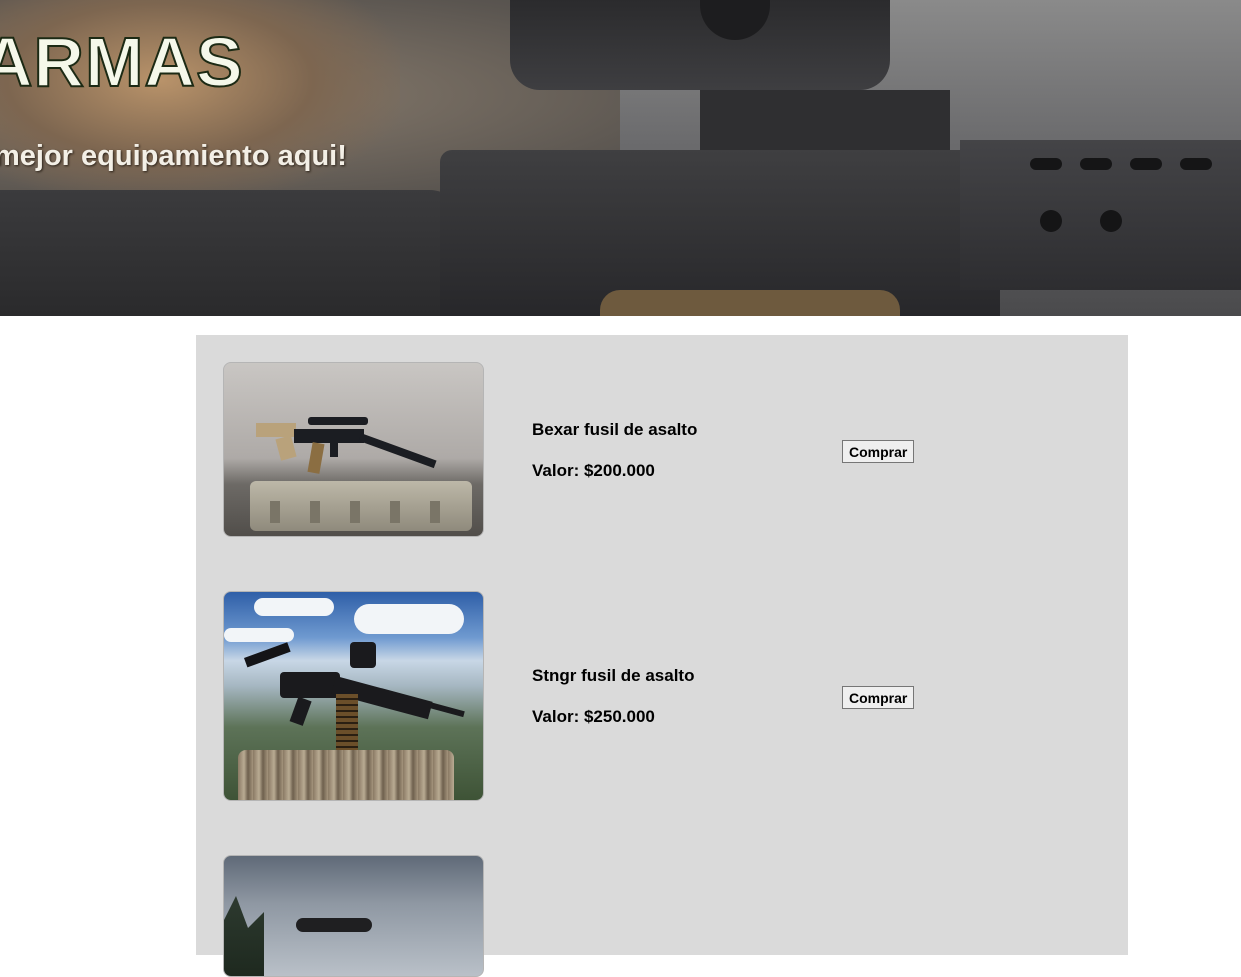 The width and height of the screenshot is (1241, 977). Describe the element at coordinates (593, 470) in the screenshot. I see `product-price: Valor: $200.000` at that location.